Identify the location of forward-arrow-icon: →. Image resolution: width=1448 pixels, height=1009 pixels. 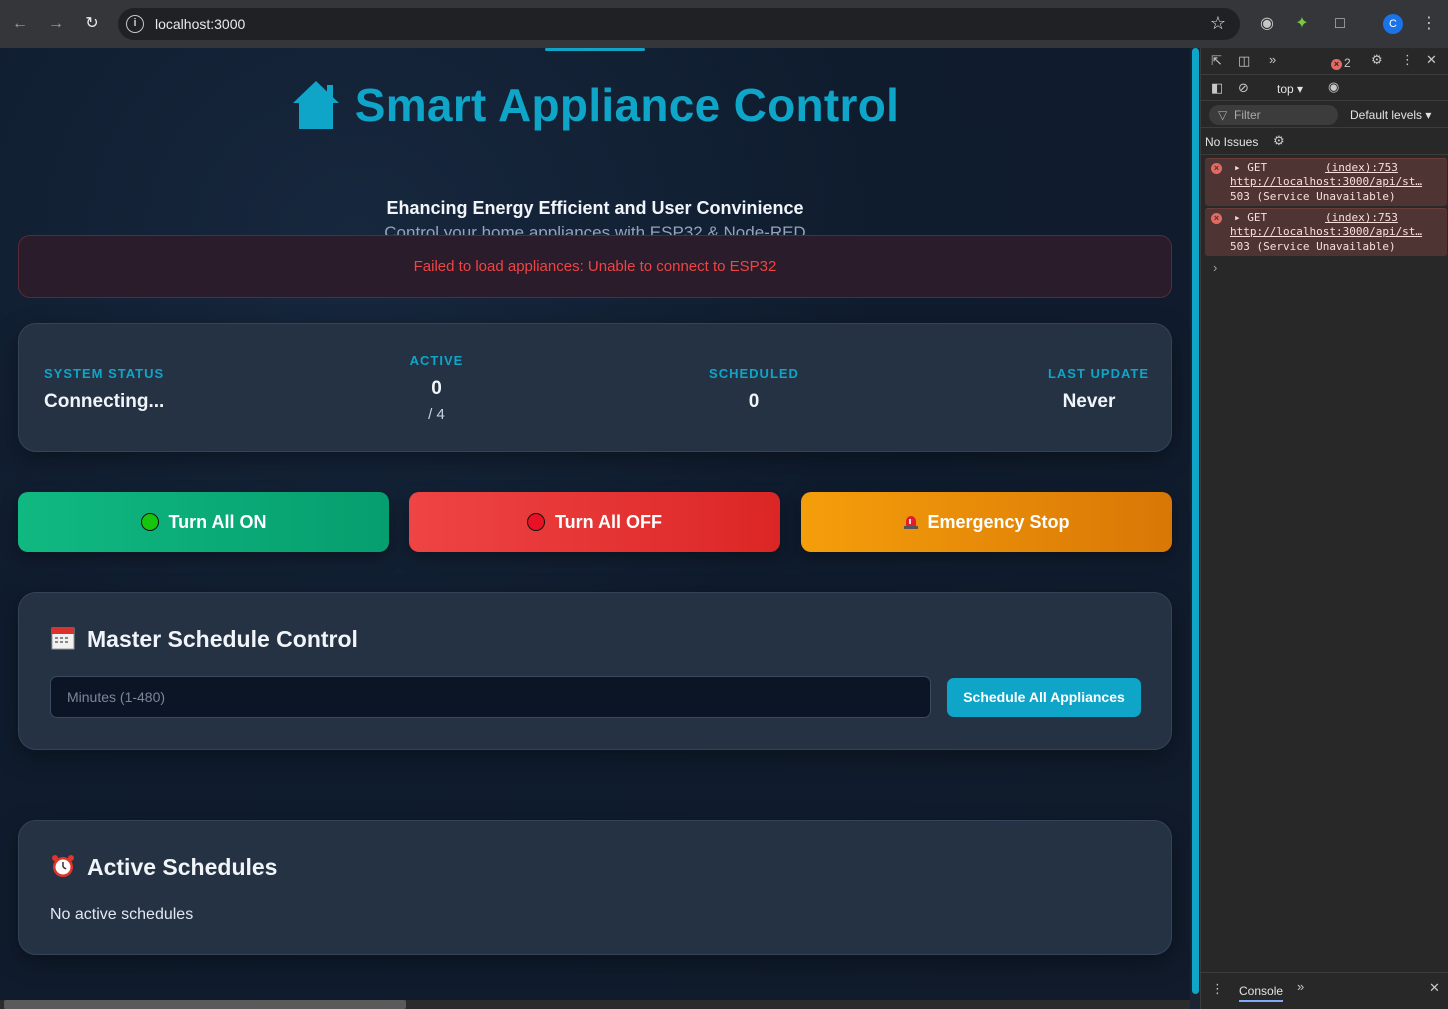
(56, 24).